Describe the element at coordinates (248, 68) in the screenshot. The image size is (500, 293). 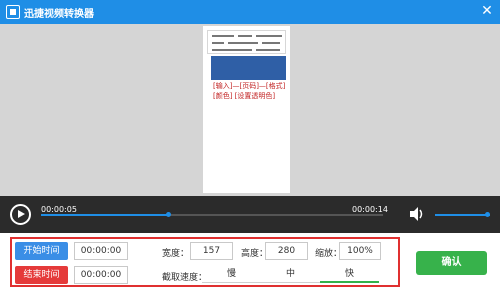
I see `document-ribbon-image` at that location.